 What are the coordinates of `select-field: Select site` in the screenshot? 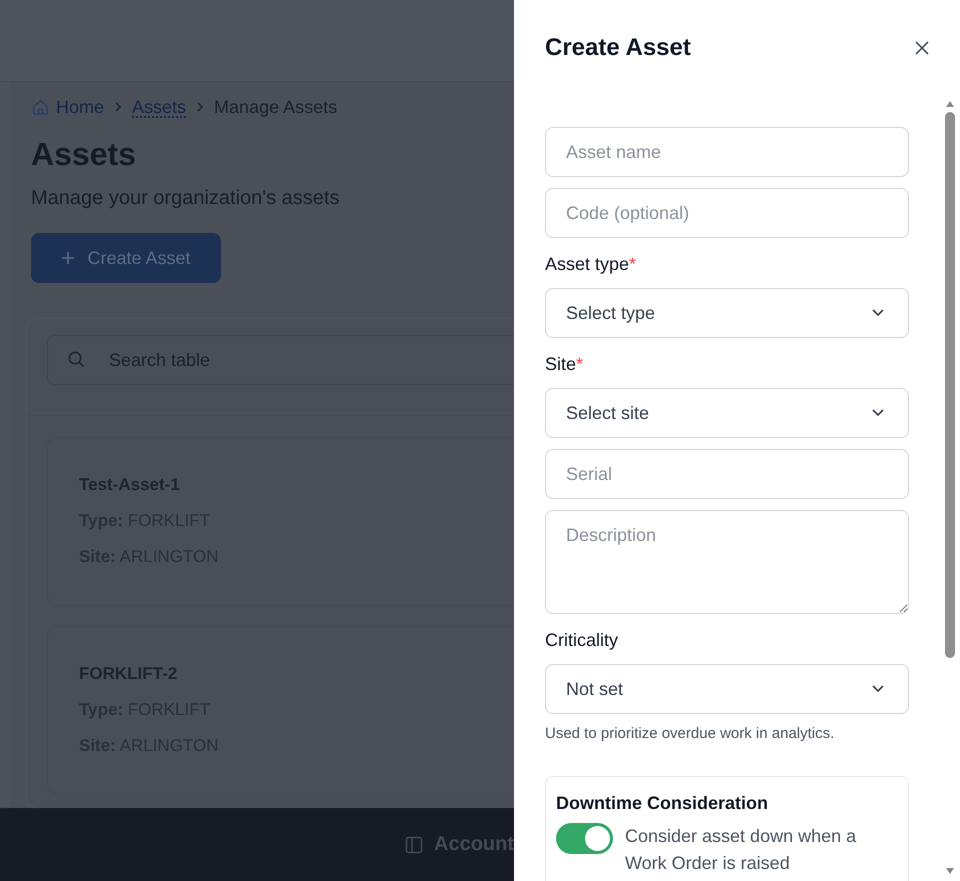 It's located at (727, 413).